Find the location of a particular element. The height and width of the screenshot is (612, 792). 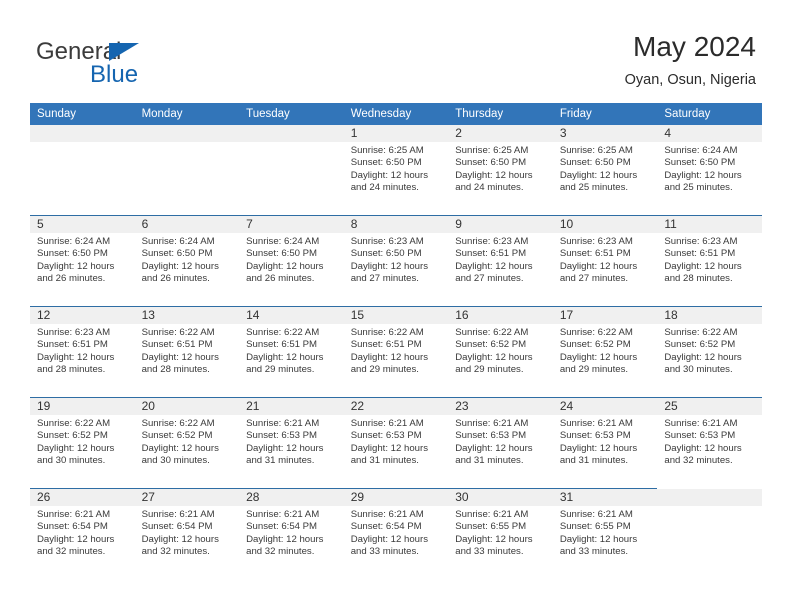

day-number: 18 is located at coordinates (709, 315).